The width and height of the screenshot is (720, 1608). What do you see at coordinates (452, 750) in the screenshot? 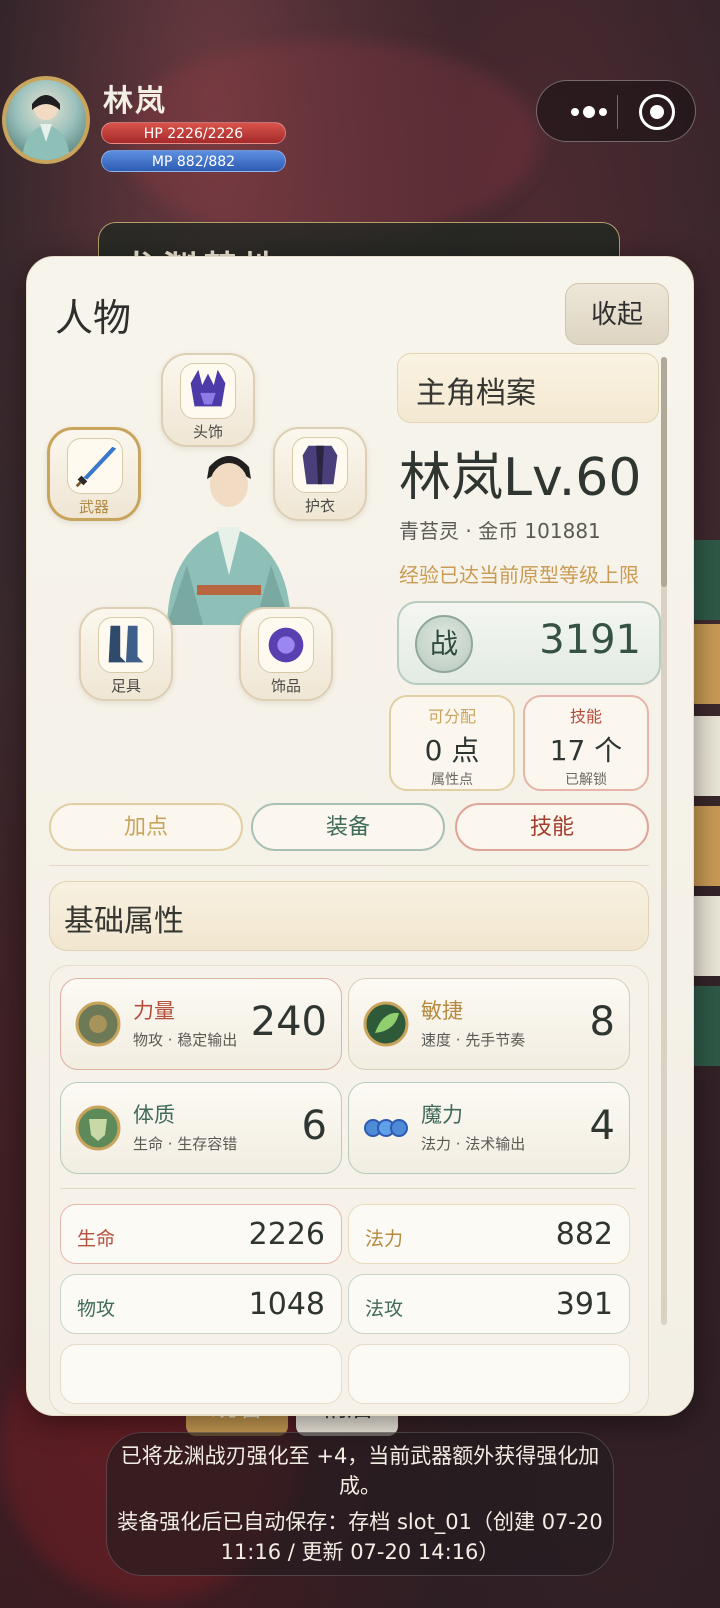
I see `stat-box-value: 0 点` at bounding box center [452, 750].